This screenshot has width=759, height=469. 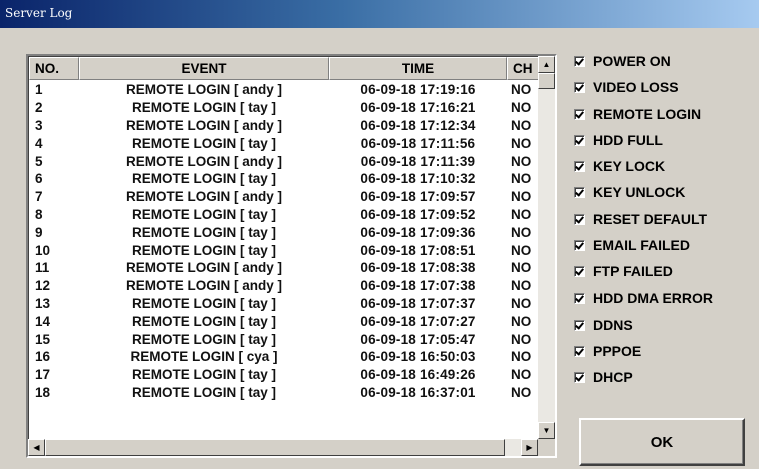 What do you see at coordinates (418, 303) in the screenshot?
I see `cell-time: 06-09-18 17:07:37` at bounding box center [418, 303].